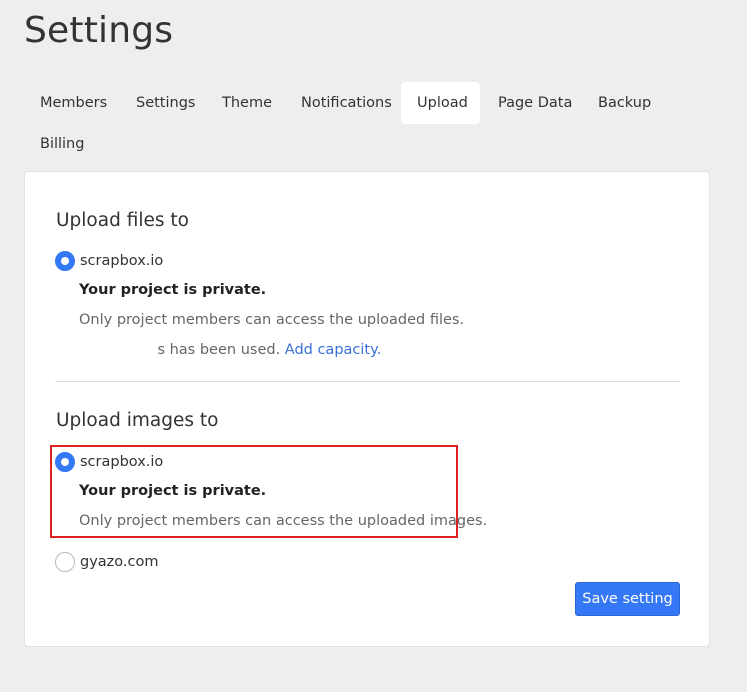  What do you see at coordinates (119, 562) in the screenshot?
I see `radio-label: gyazo.com` at bounding box center [119, 562].